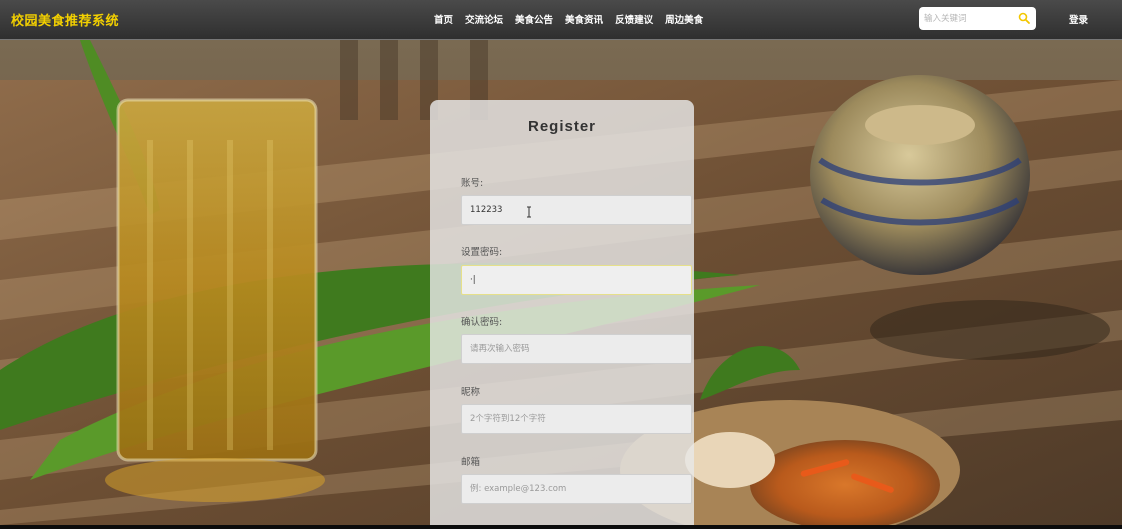 This screenshot has width=1122, height=529. What do you see at coordinates (562, 126) in the screenshot?
I see `register-title: Register` at bounding box center [562, 126].